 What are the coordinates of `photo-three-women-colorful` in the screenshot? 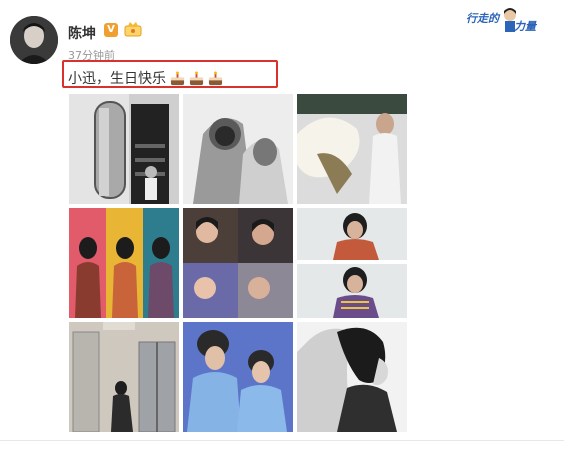 It's located at (124, 263).